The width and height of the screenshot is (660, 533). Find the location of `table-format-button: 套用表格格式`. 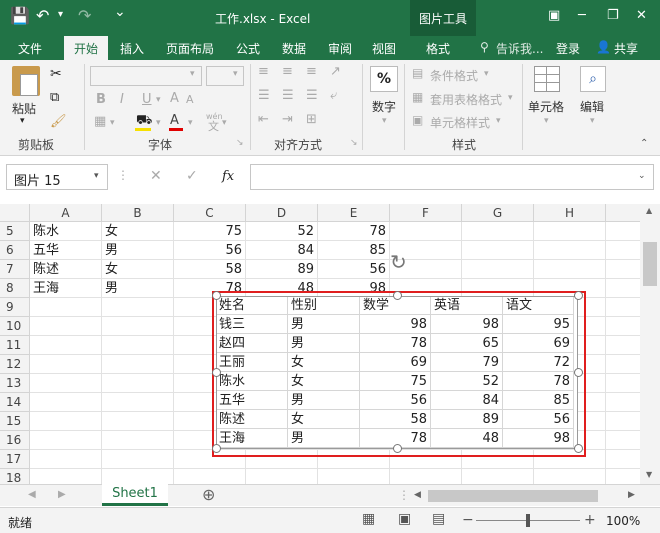

table-format-button: 套用表格格式 is located at coordinates (466, 99).